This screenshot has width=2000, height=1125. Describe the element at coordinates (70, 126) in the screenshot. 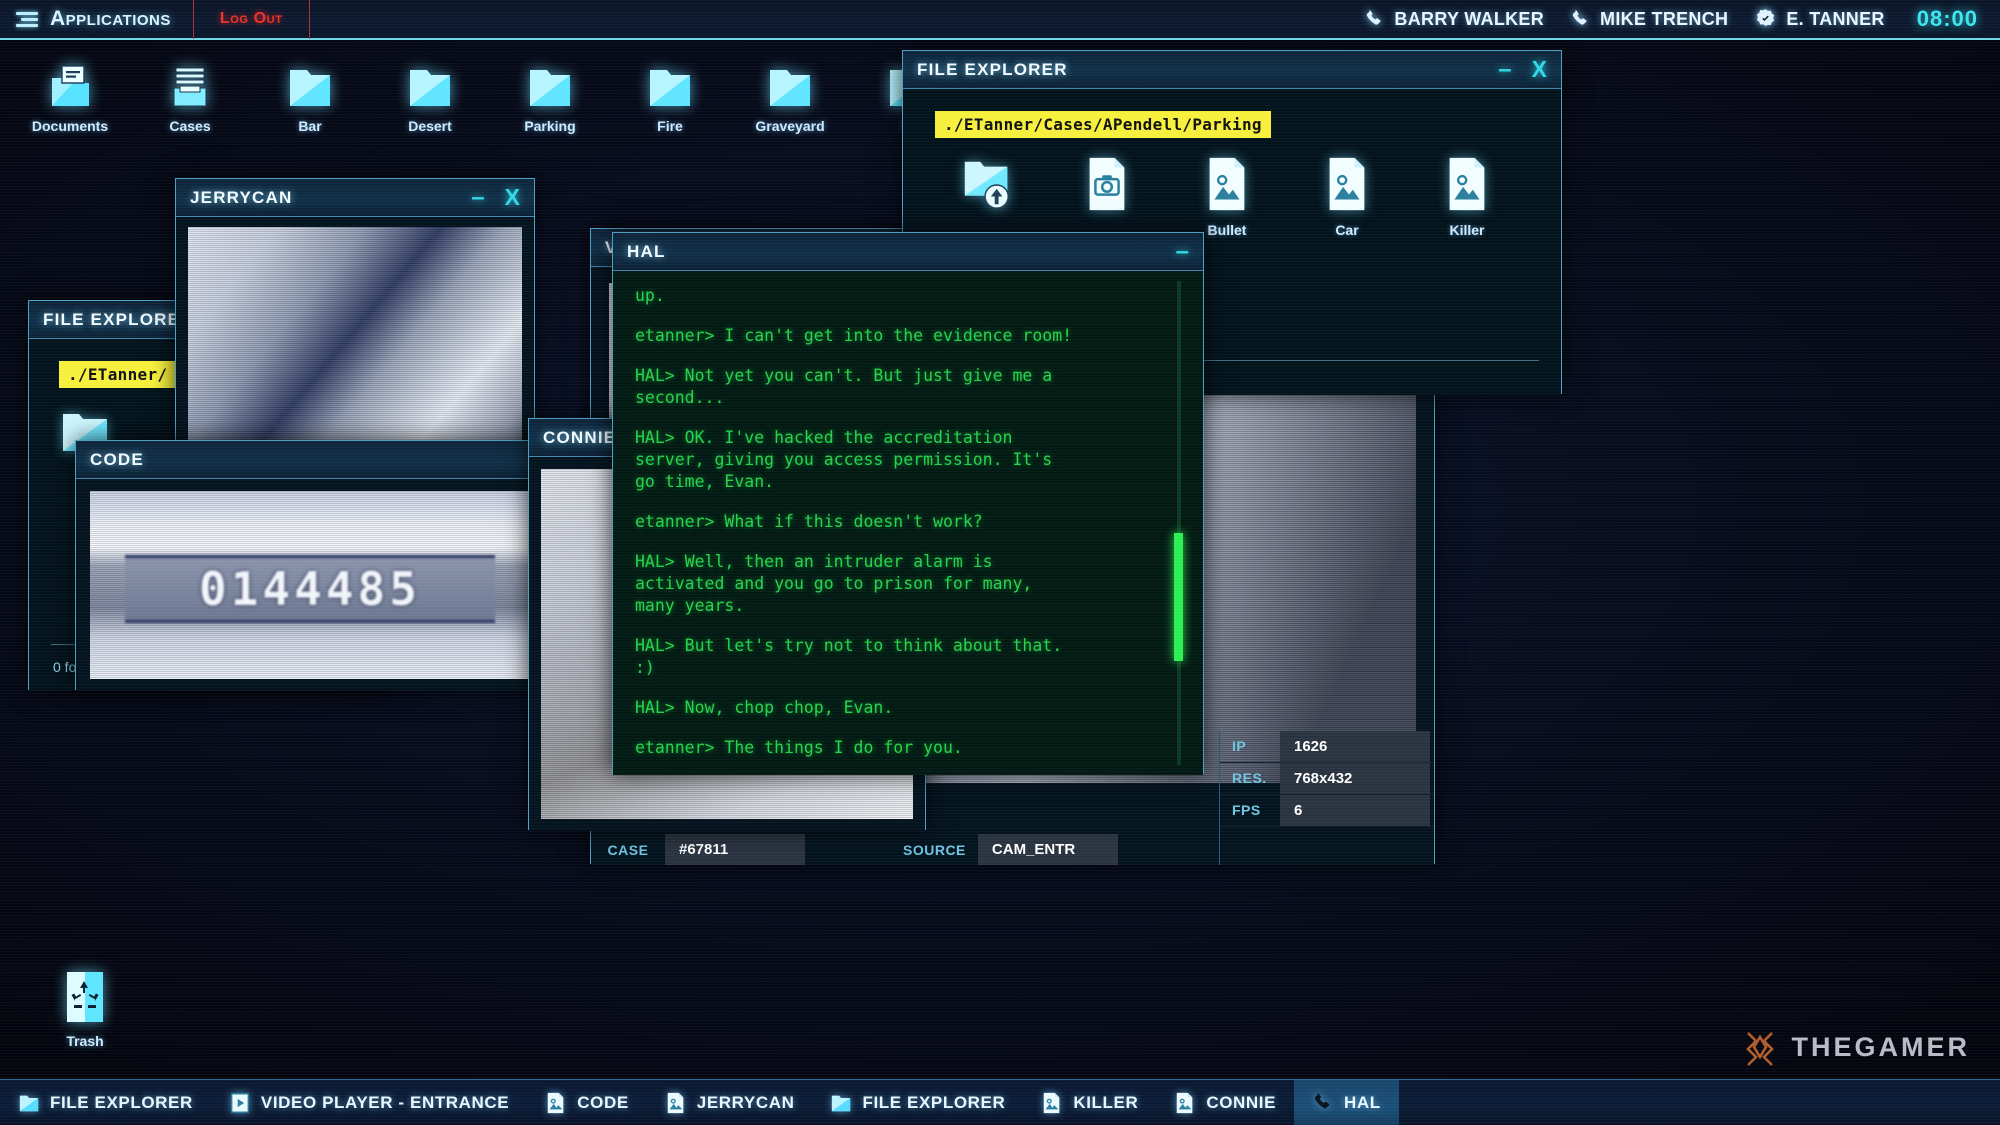

I see `desktop-icon-label: Documents` at that location.